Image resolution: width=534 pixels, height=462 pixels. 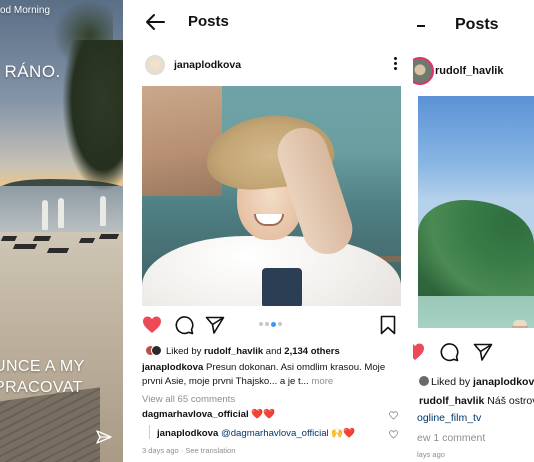 What do you see at coordinates (187, 433) in the screenshot?
I see `reply-username: janaplodkova` at bounding box center [187, 433].